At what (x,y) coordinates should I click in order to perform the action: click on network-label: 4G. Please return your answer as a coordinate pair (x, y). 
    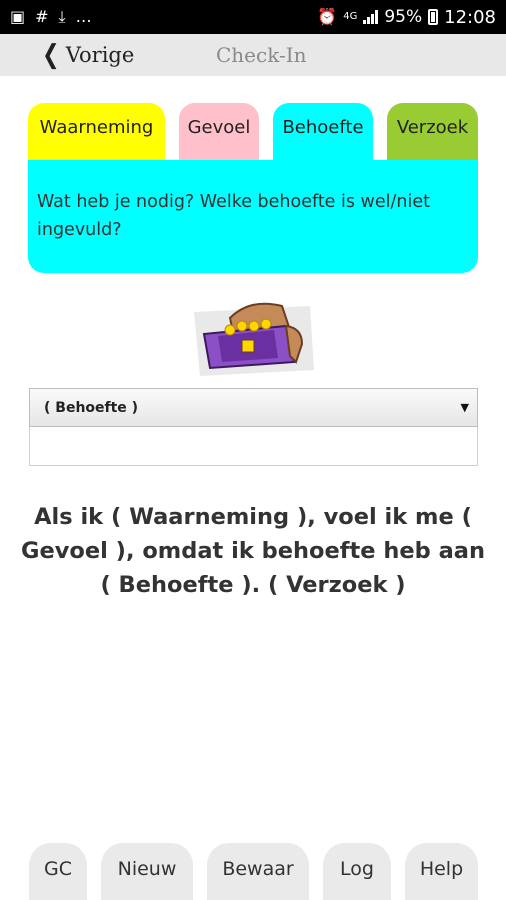
    Looking at the image, I should click on (350, 16).